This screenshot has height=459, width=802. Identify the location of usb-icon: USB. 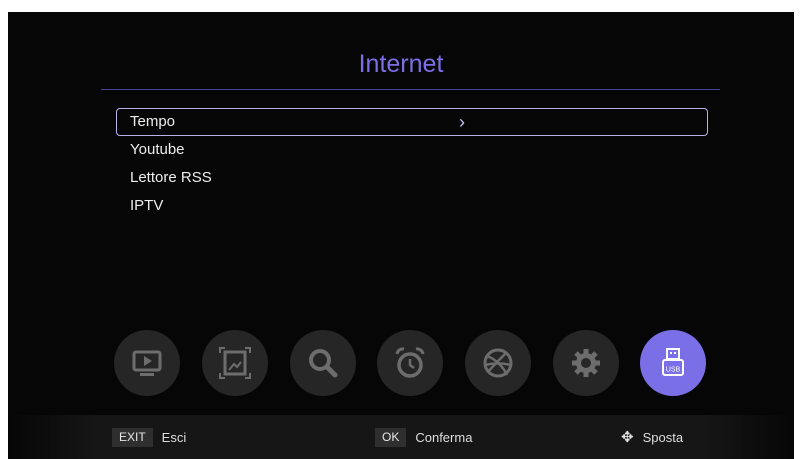
(673, 362).